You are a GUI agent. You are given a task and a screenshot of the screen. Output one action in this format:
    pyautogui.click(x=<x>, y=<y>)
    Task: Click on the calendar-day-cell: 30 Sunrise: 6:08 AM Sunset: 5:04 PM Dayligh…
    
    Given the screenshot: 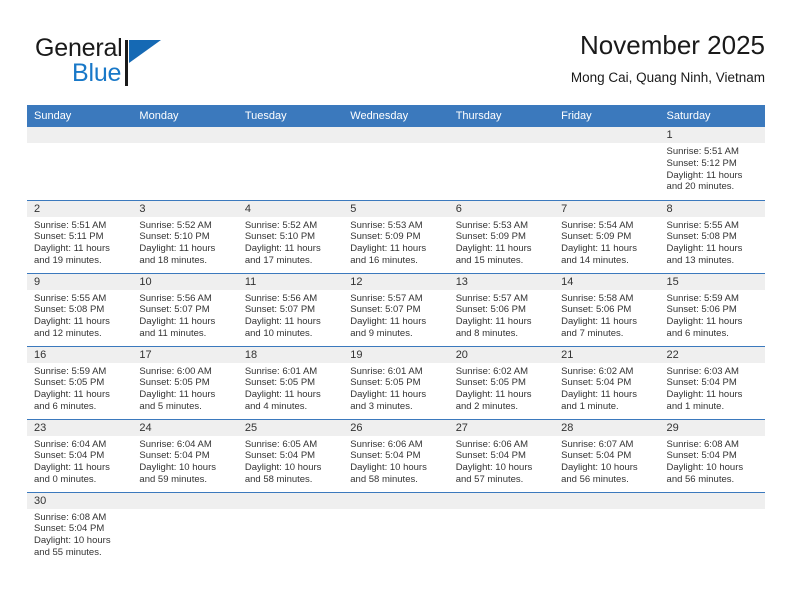 What is the action you would take?
    pyautogui.click(x=80, y=532)
    